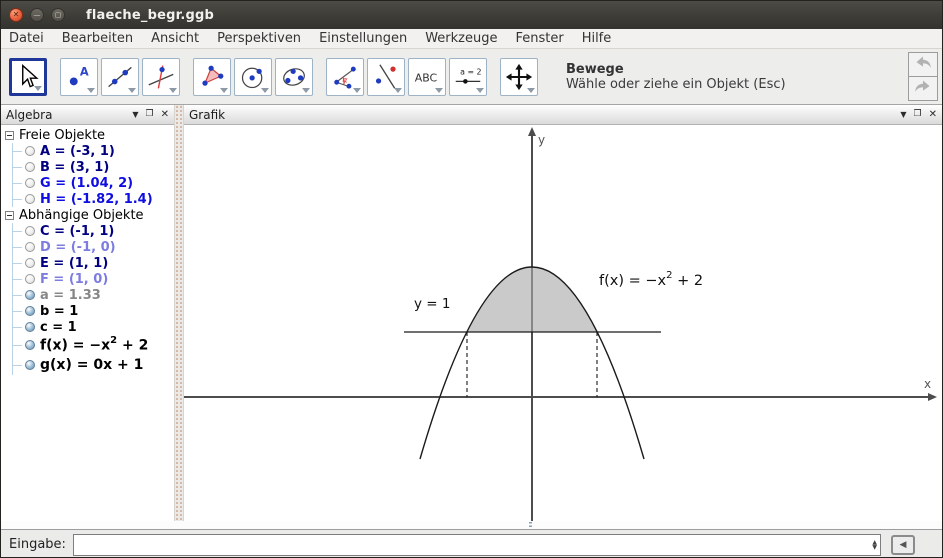 Image resolution: width=943 pixels, height=558 pixels. What do you see at coordinates (476, 545) in the screenshot?
I see `command-input` at bounding box center [476, 545].